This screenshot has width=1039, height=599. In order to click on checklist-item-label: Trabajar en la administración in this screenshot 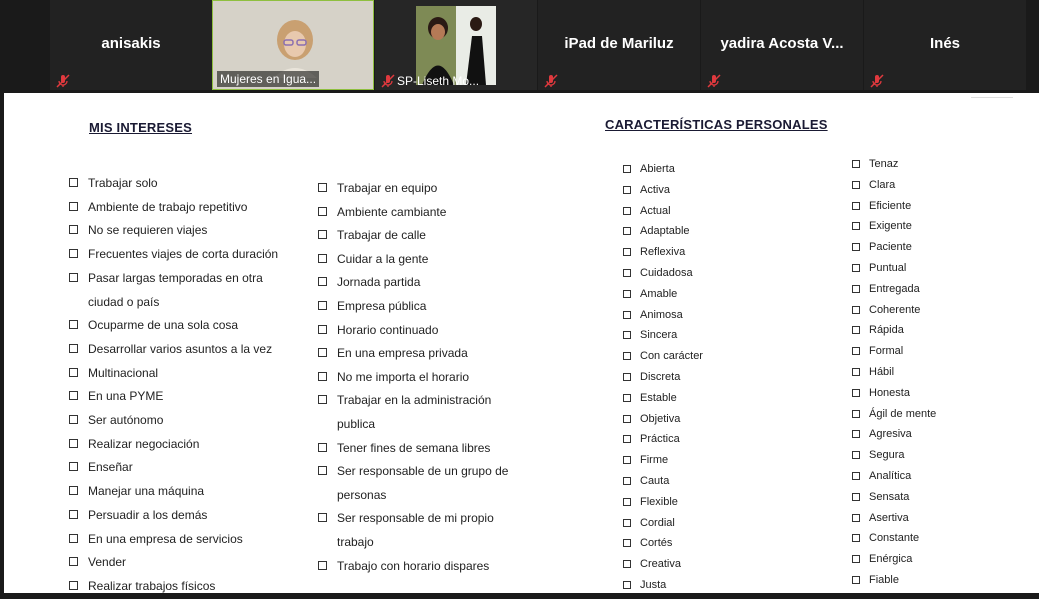, I will do `click(414, 400)`.